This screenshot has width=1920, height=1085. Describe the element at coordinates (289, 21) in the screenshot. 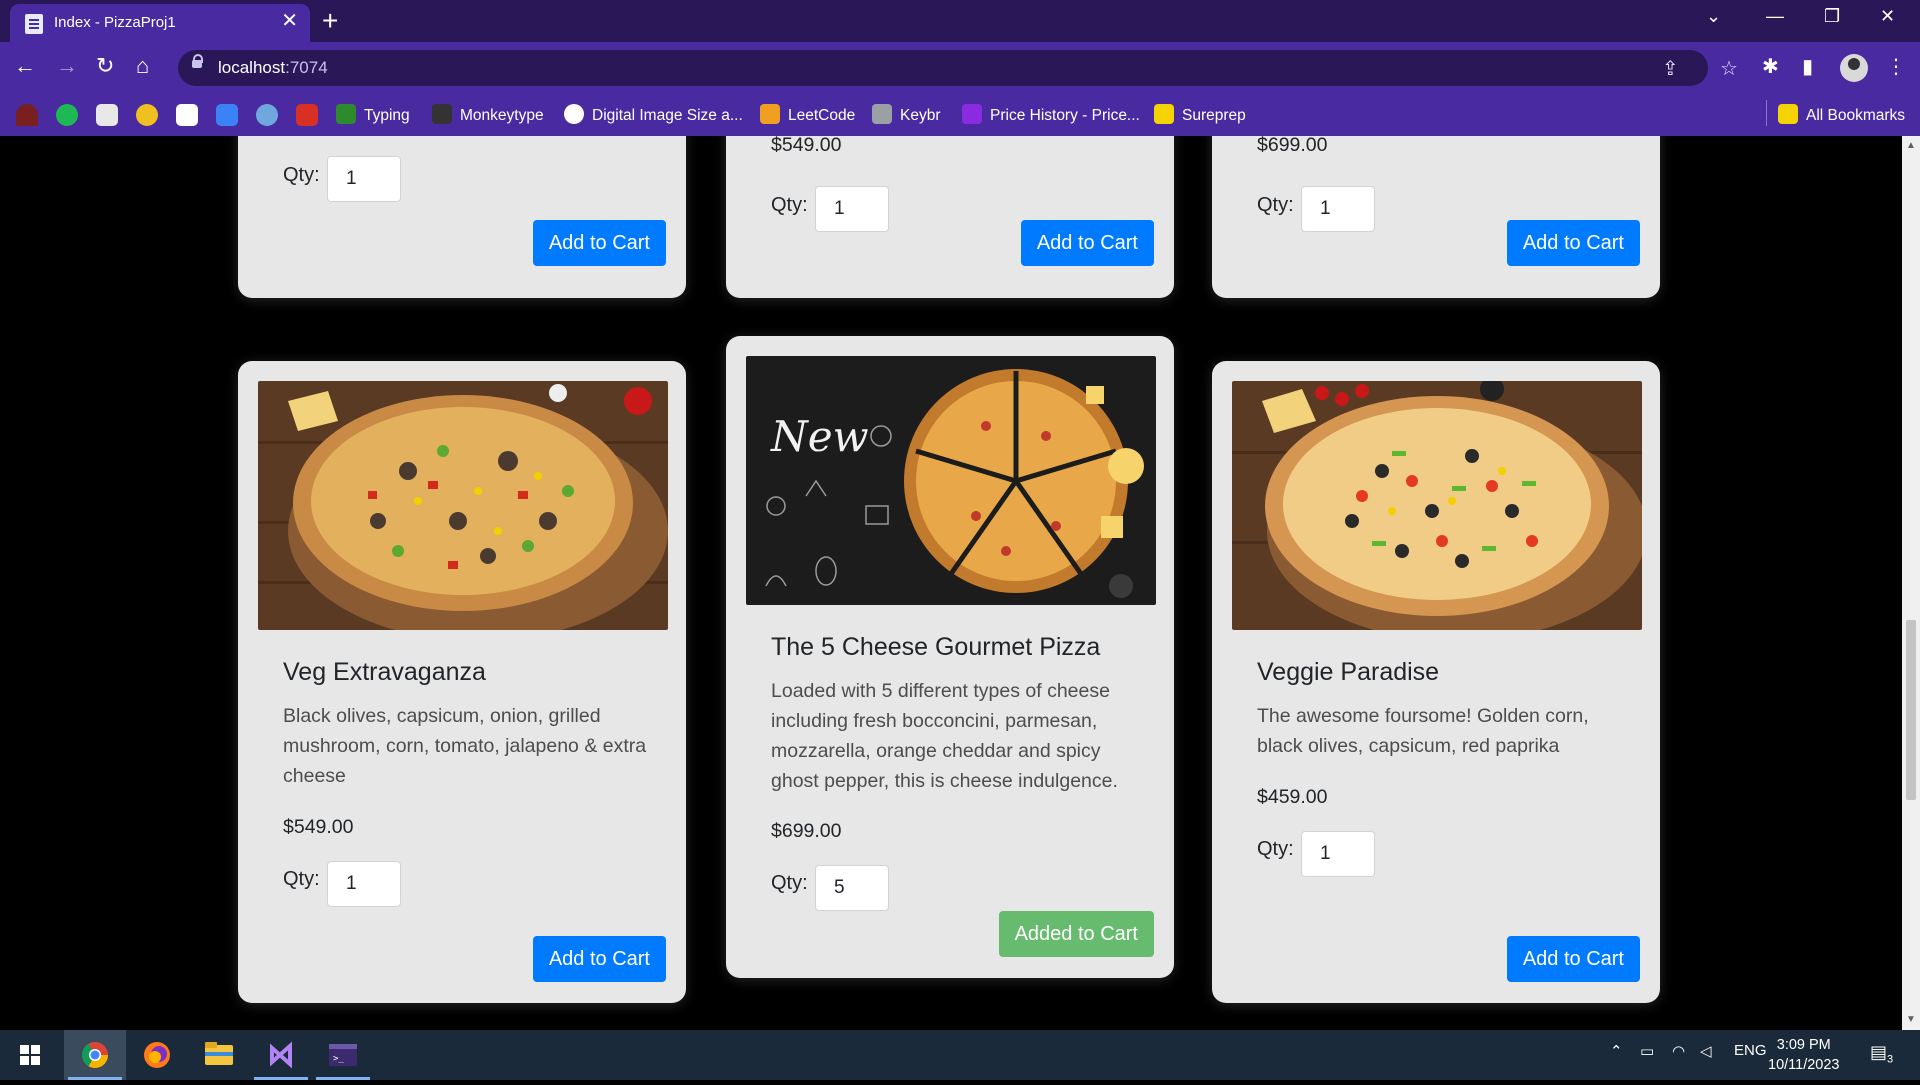

I see `close-tab-icon: ✕` at that location.